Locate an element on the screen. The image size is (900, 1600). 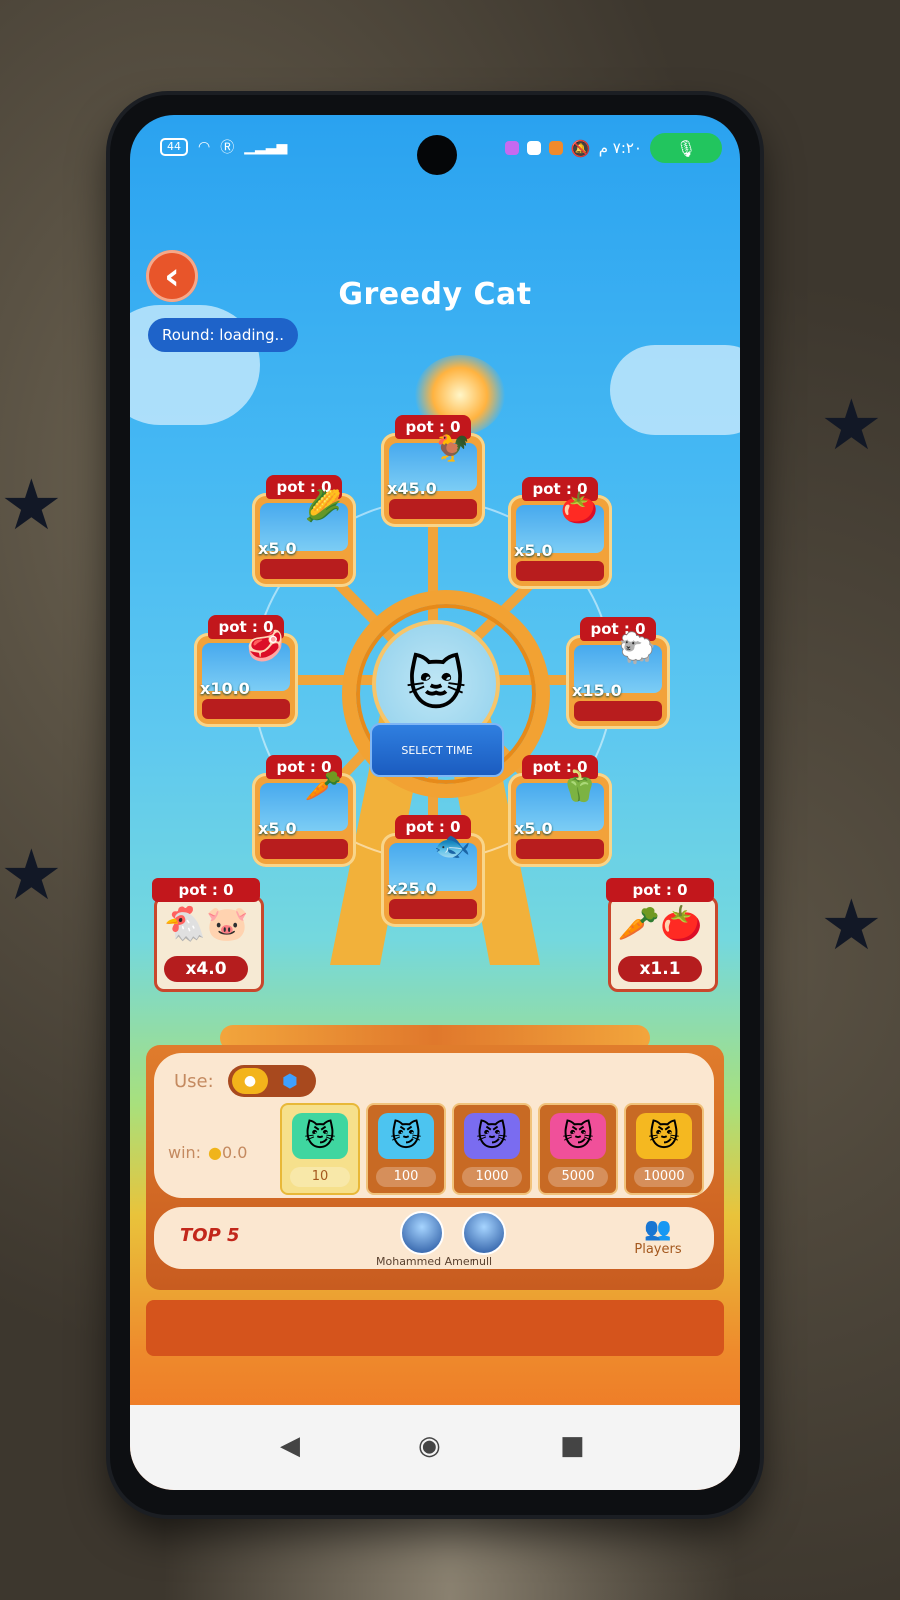
player-name: null is located at coordinates (482, 1261).